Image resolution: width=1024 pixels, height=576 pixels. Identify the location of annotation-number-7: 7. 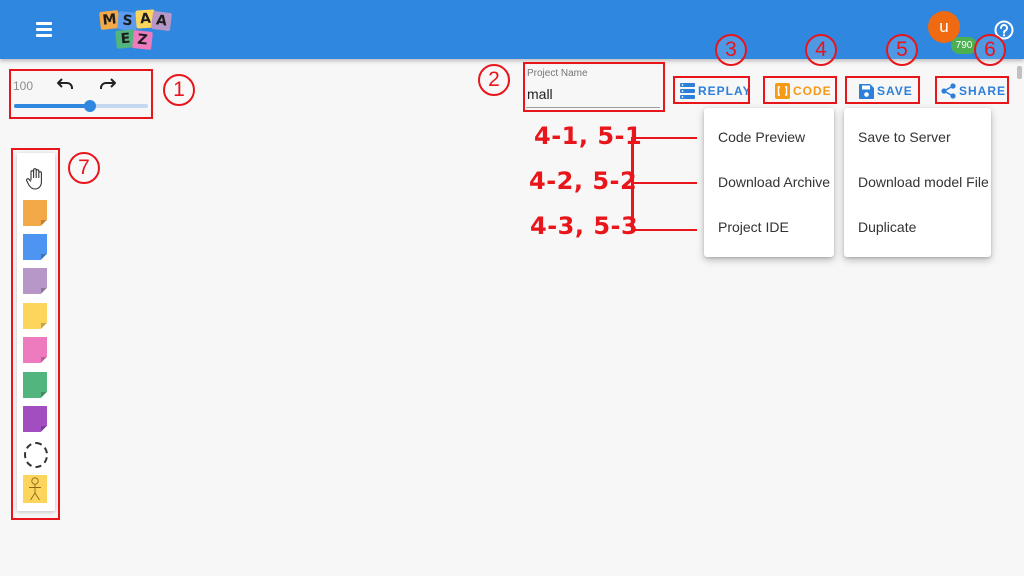
(84, 168).